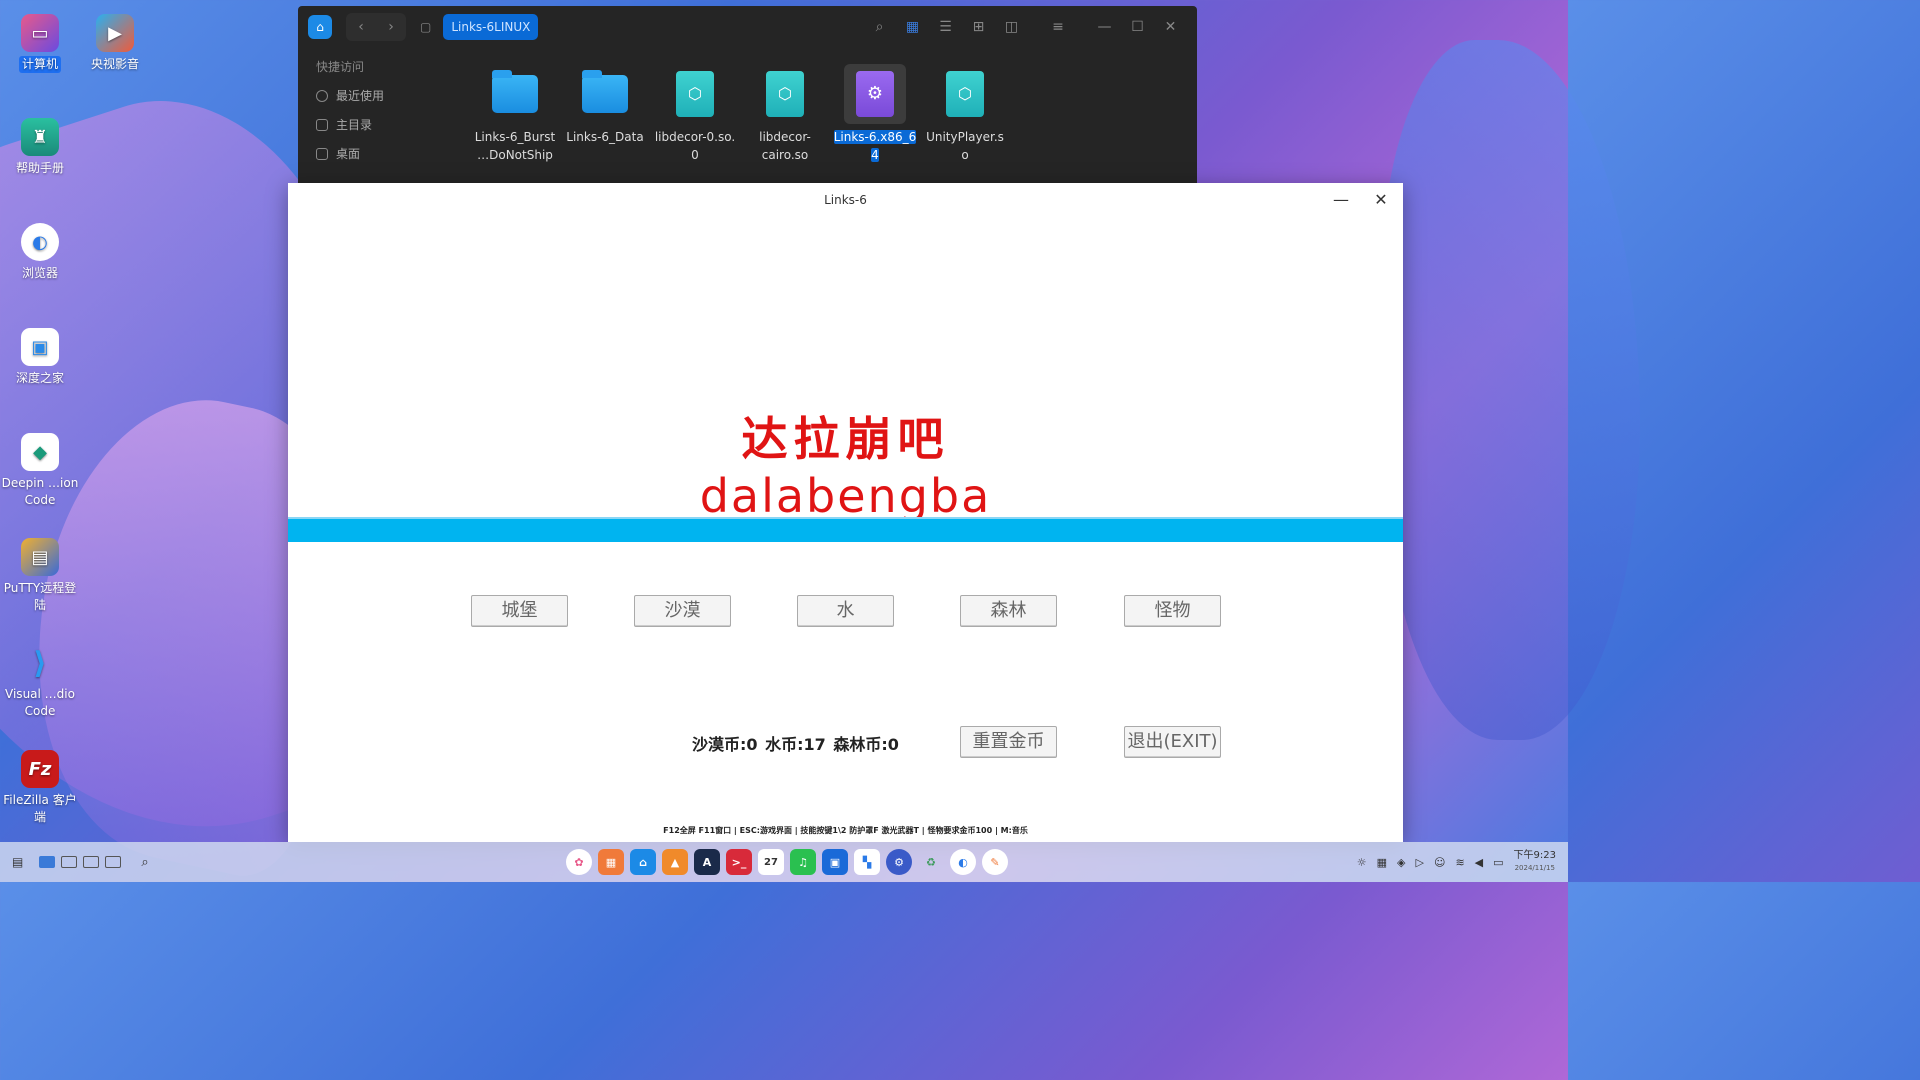  I want to click on desktop-icon-computer: ▭ 计算机, so click(40, 43).